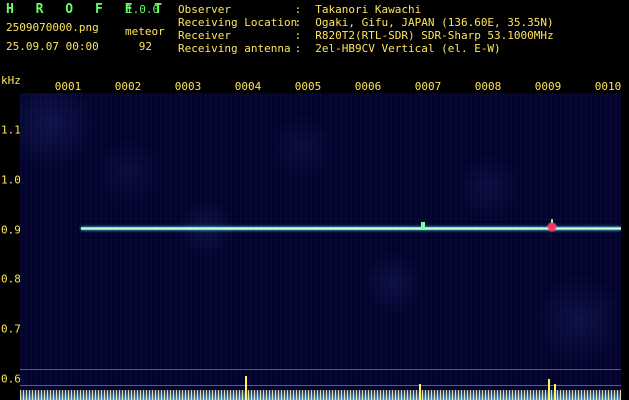 The height and width of the screenshot is (400, 629). What do you see at coordinates (351, 228) in the screenshot?
I see `signal-center-line` at bounding box center [351, 228].